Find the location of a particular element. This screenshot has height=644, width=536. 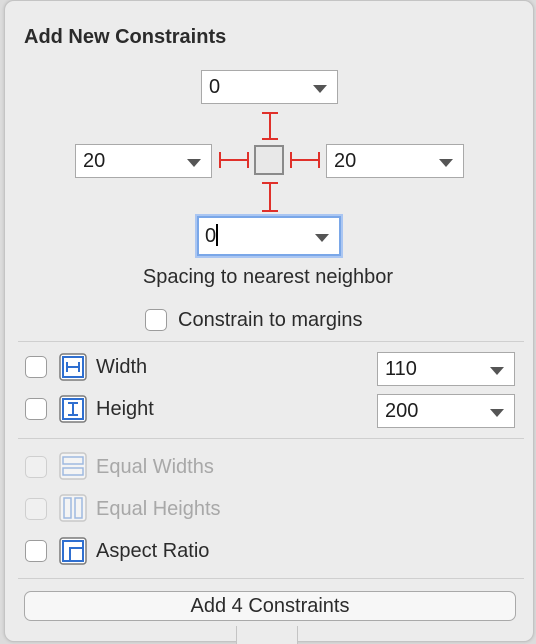

selected-view-box is located at coordinates (269, 160).